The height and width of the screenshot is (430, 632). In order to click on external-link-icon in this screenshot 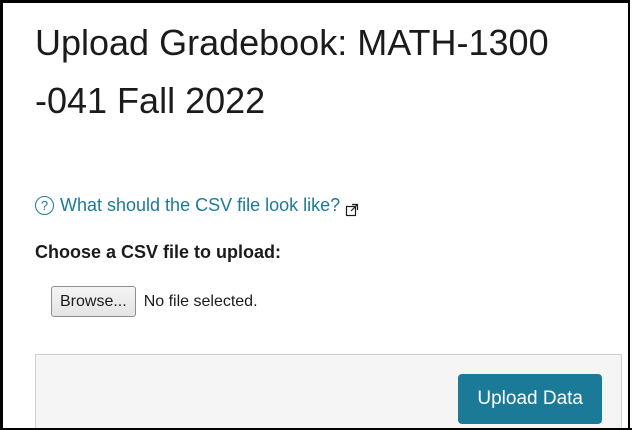, I will do `click(352, 207)`.